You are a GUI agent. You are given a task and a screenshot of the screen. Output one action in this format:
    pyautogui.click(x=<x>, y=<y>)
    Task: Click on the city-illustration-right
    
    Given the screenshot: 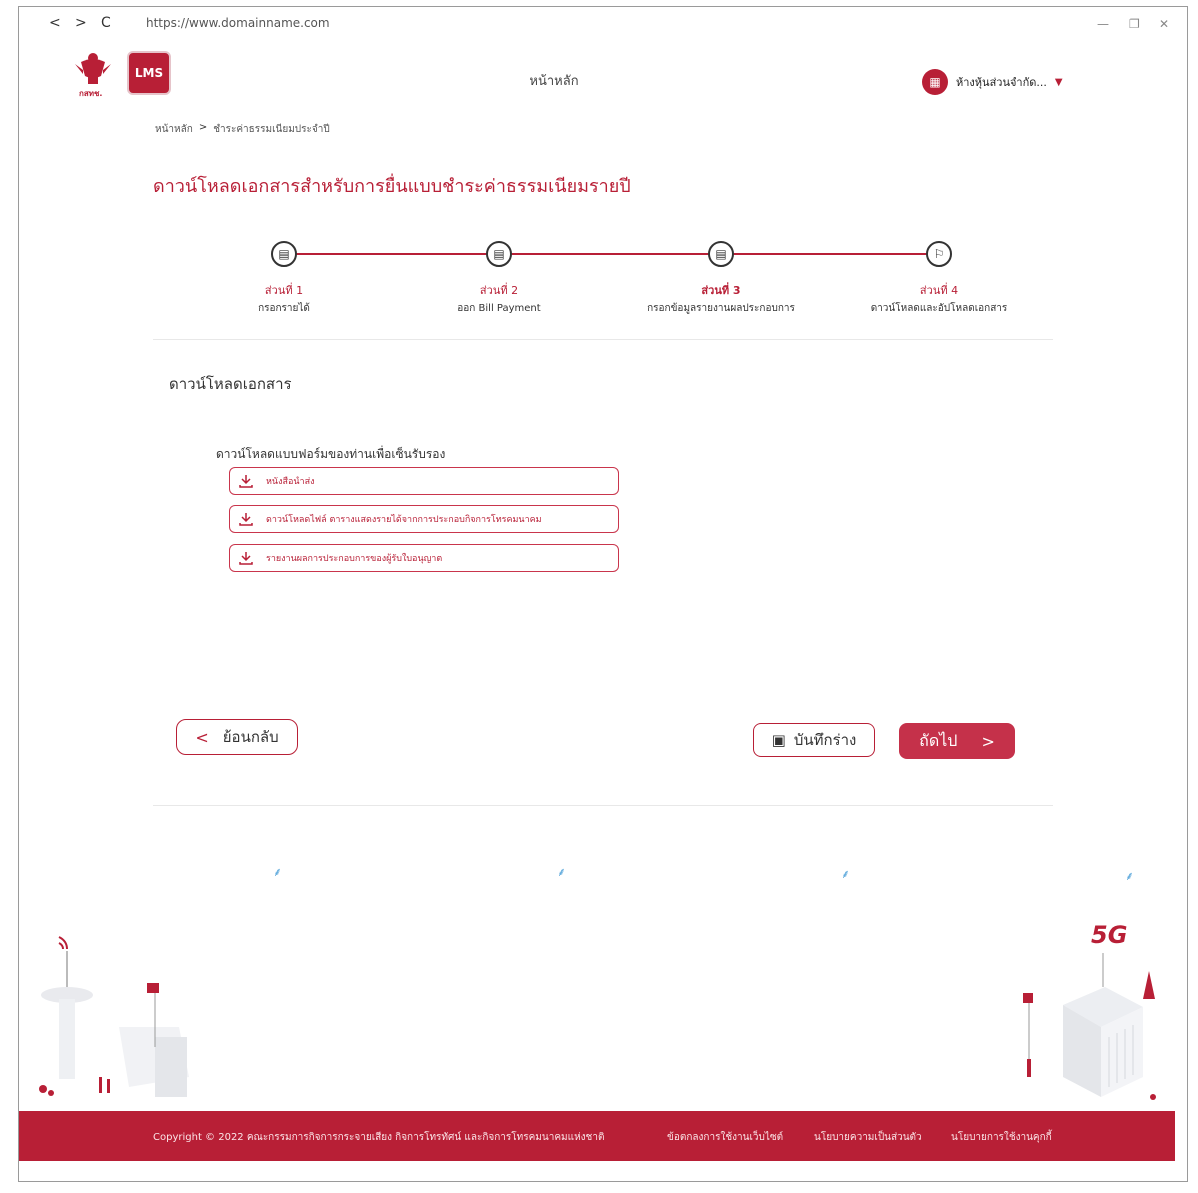 What is the action you would take?
    pyautogui.click(x=1089, y=1026)
    